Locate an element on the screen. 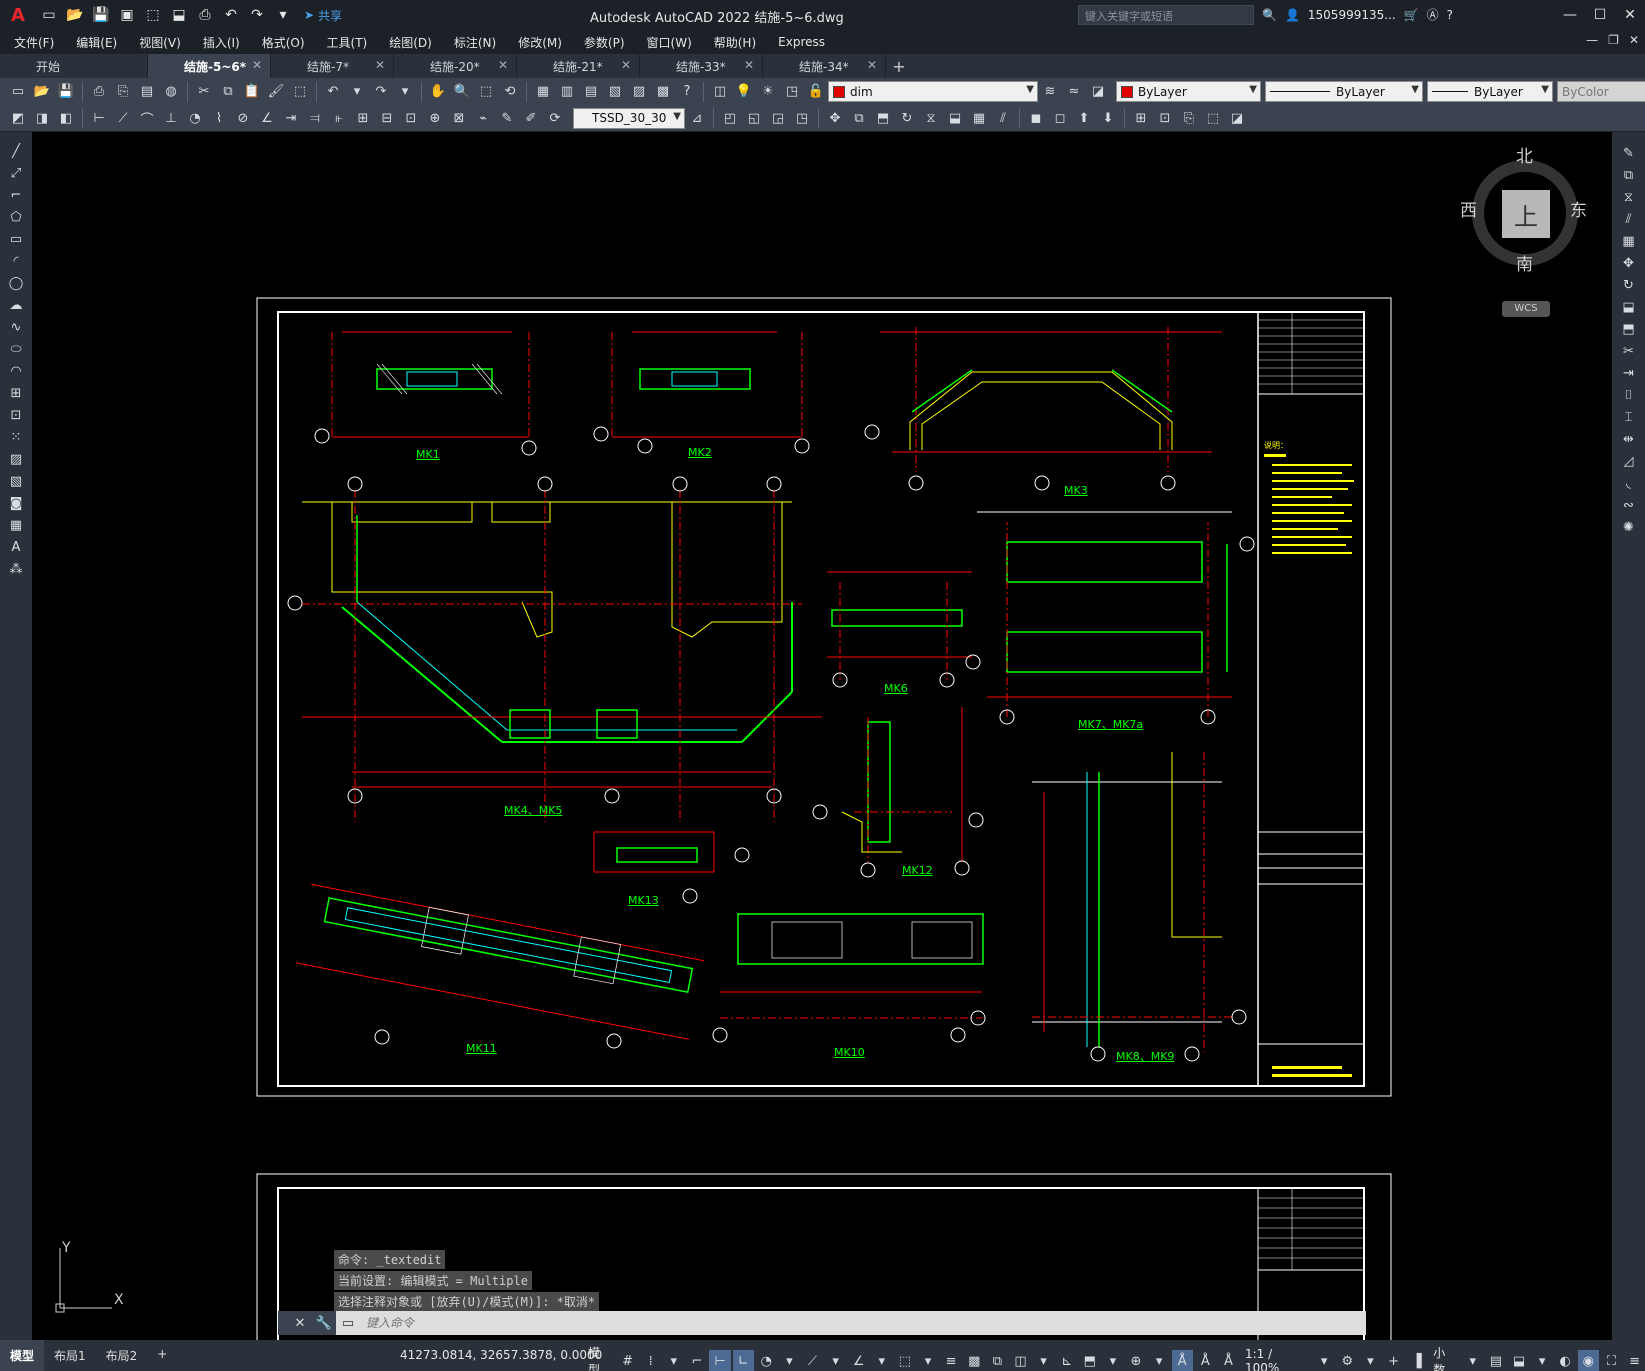 The height and width of the screenshot is (1371, 1645). new-icon: ▭ is located at coordinates (18, 92).